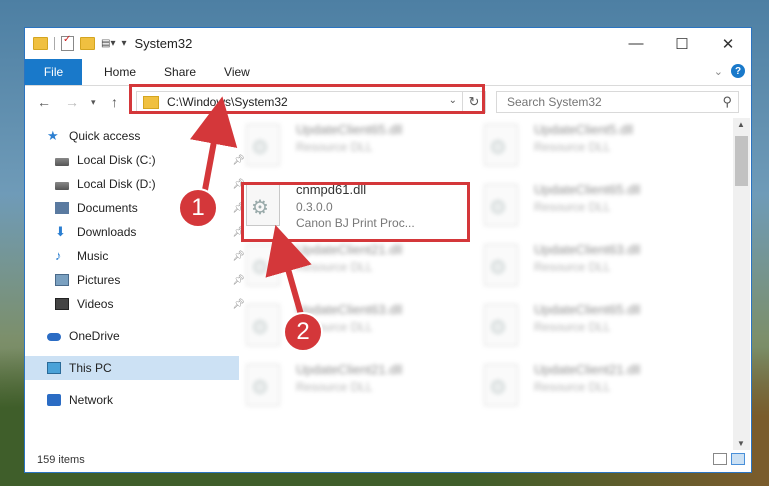 The width and height of the screenshot is (769, 486). What do you see at coordinates (307, 99) in the screenshot?
I see `address-highlight-box` at bounding box center [307, 99].